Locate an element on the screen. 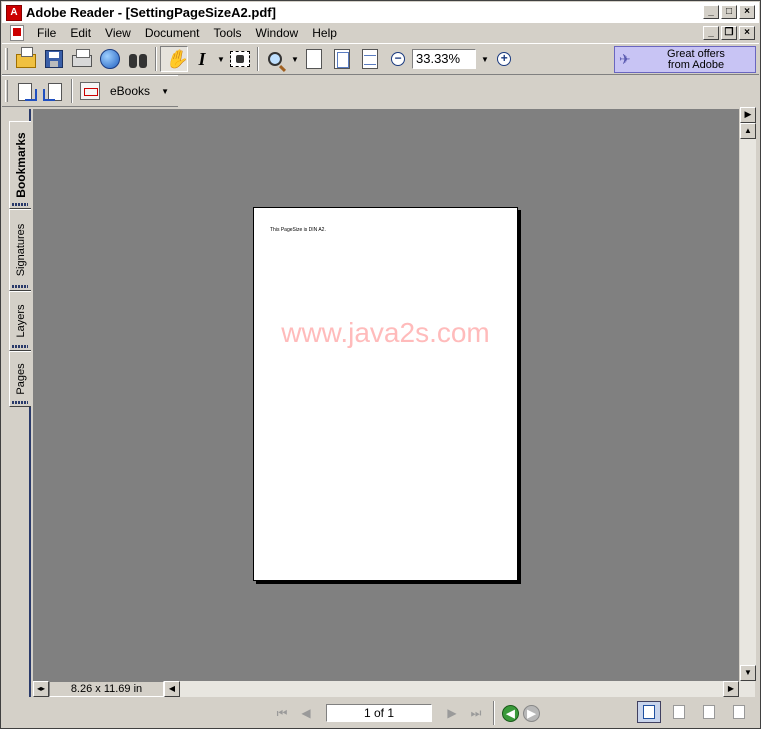 This screenshot has width=761, height=729. plus-circle-icon: + is located at coordinates (504, 59).